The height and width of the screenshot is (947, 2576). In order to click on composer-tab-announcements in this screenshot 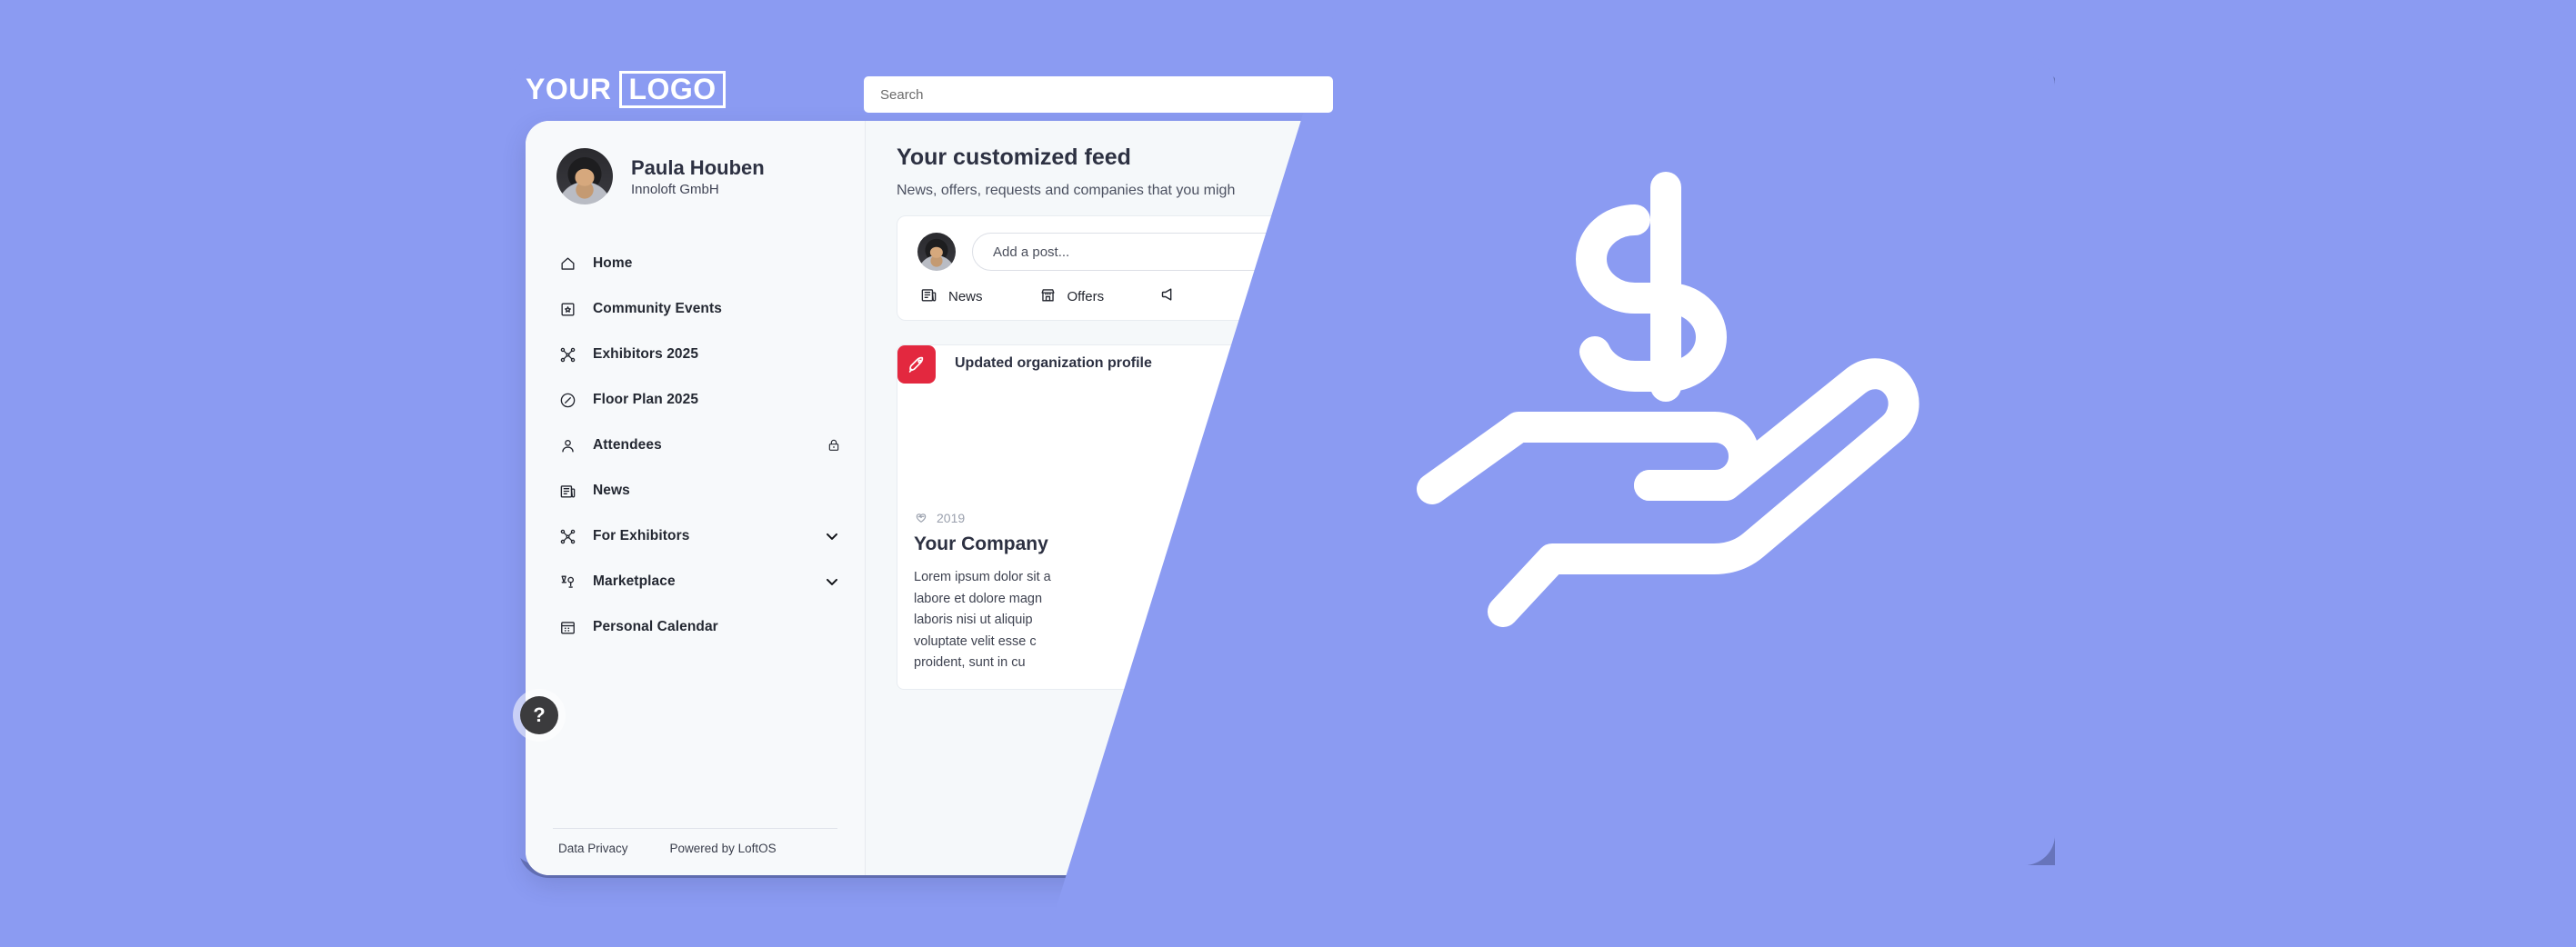, I will do `click(1174, 296)`.